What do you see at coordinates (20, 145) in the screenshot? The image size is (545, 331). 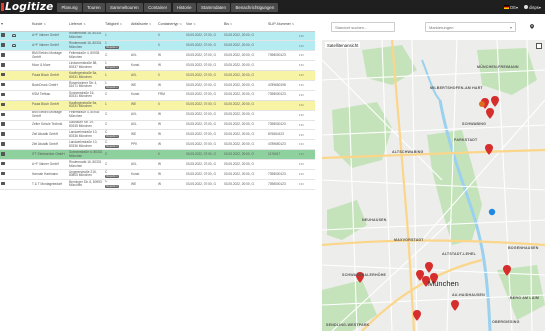 I see `row-status-cell` at bounding box center [20, 145].